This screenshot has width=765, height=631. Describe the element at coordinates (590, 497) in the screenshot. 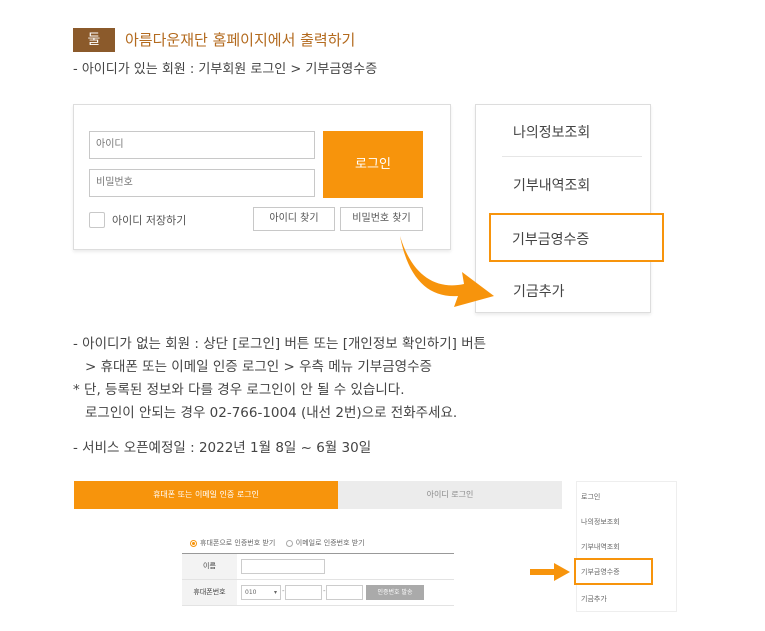

I see `mini-side-item-login: 로그인` at that location.